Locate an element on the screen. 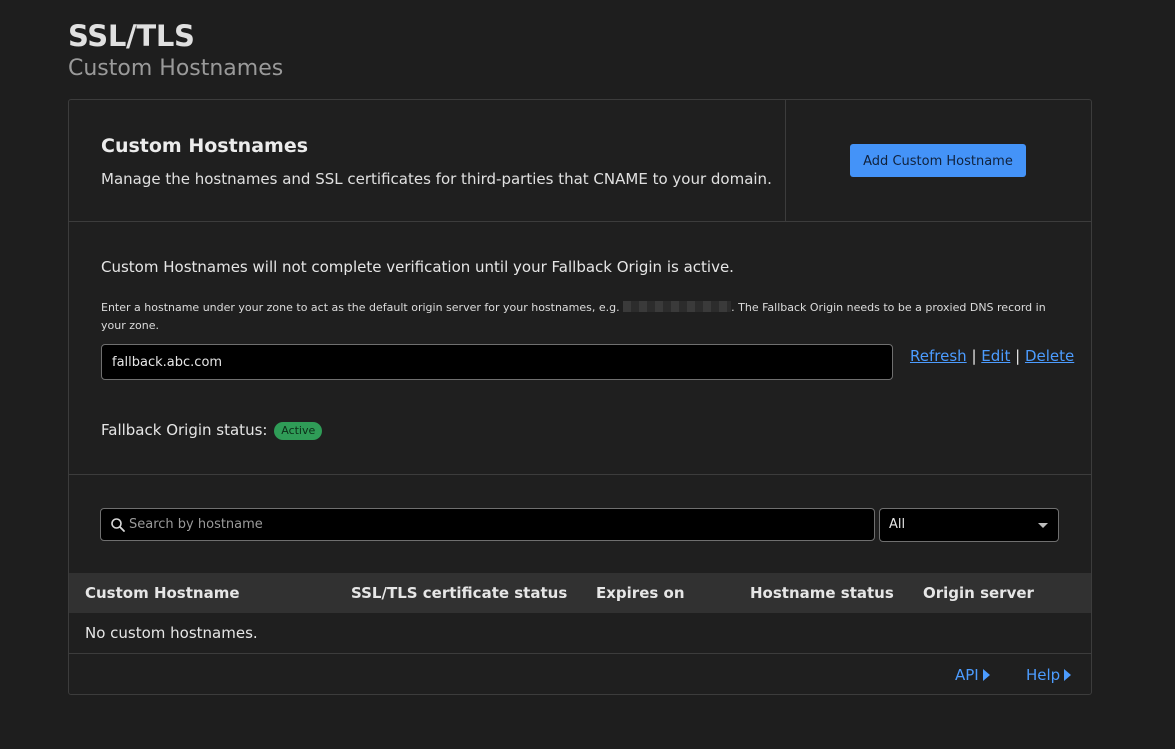 This screenshot has width=1175, height=749. api-link: API is located at coordinates (972, 675).